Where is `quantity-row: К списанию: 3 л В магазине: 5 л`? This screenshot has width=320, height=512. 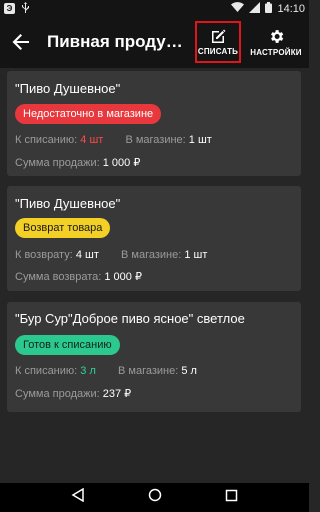 quantity-row: К списанию: 3 л В магазине: 5 л is located at coordinates (106, 371).